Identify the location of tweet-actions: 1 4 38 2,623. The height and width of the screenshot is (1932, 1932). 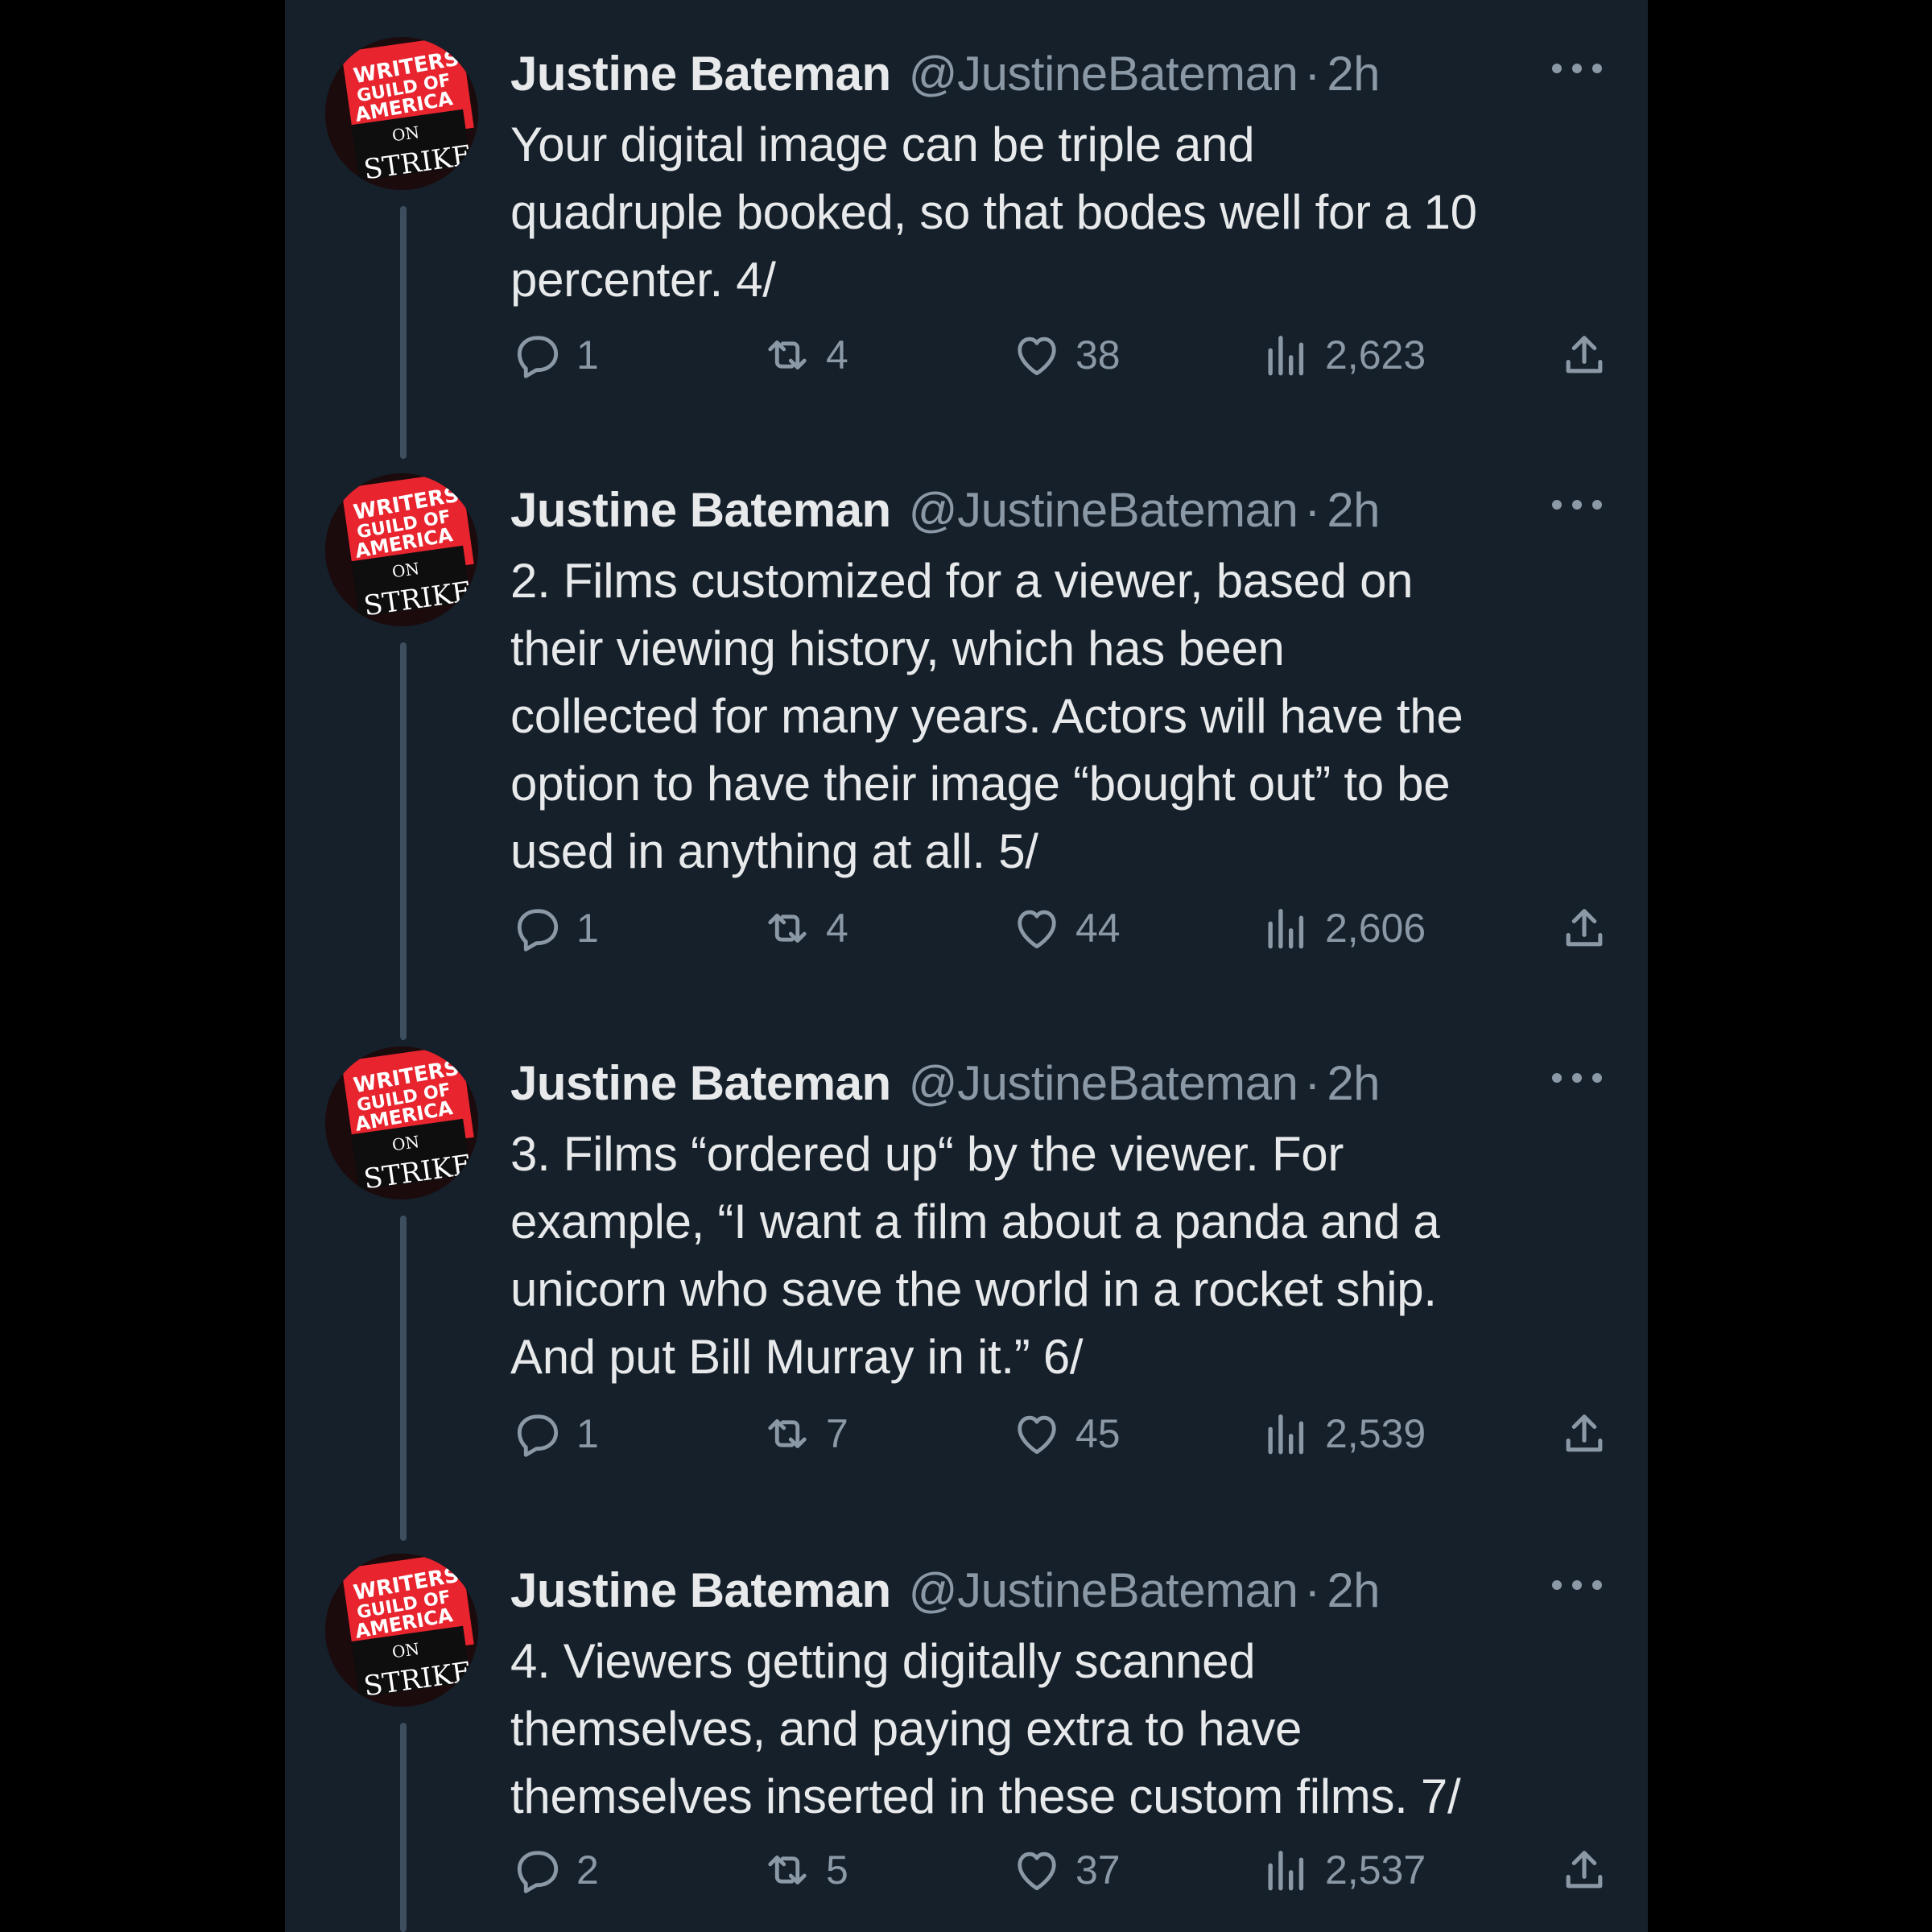
(1065, 355).